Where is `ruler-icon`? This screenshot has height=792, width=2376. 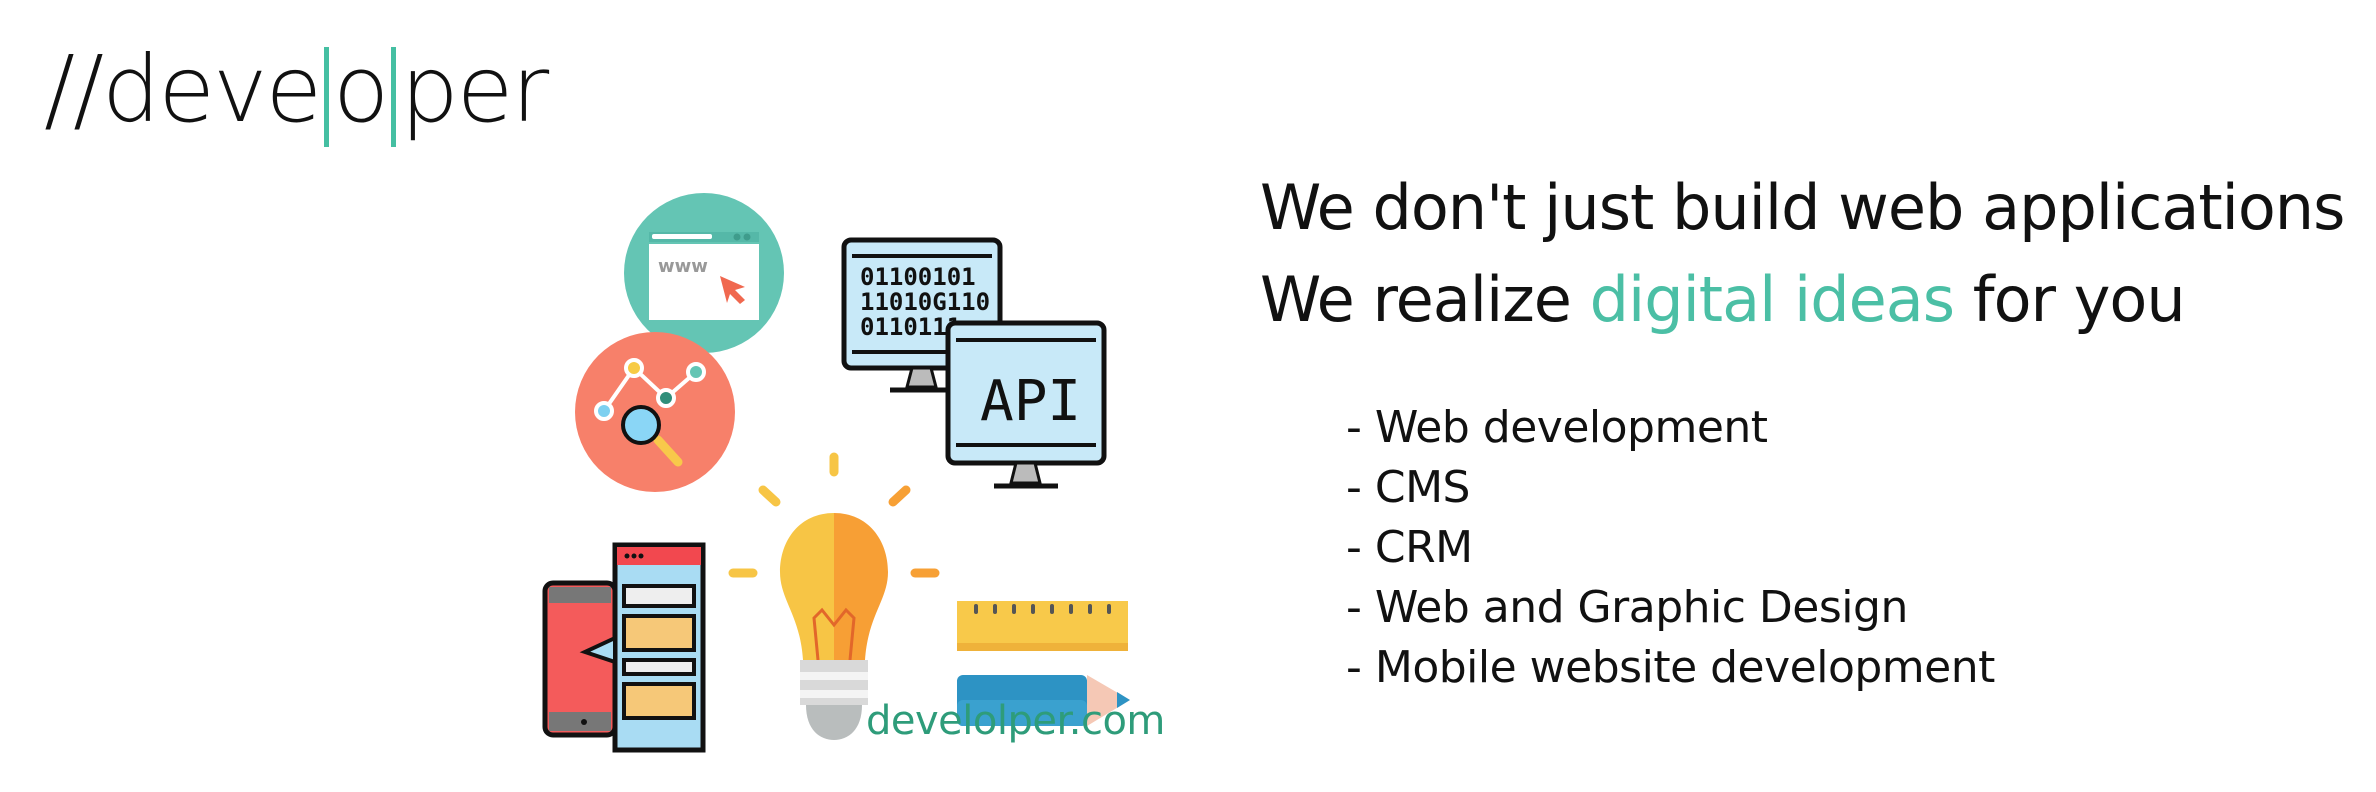 ruler-icon is located at coordinates (1042, 626).